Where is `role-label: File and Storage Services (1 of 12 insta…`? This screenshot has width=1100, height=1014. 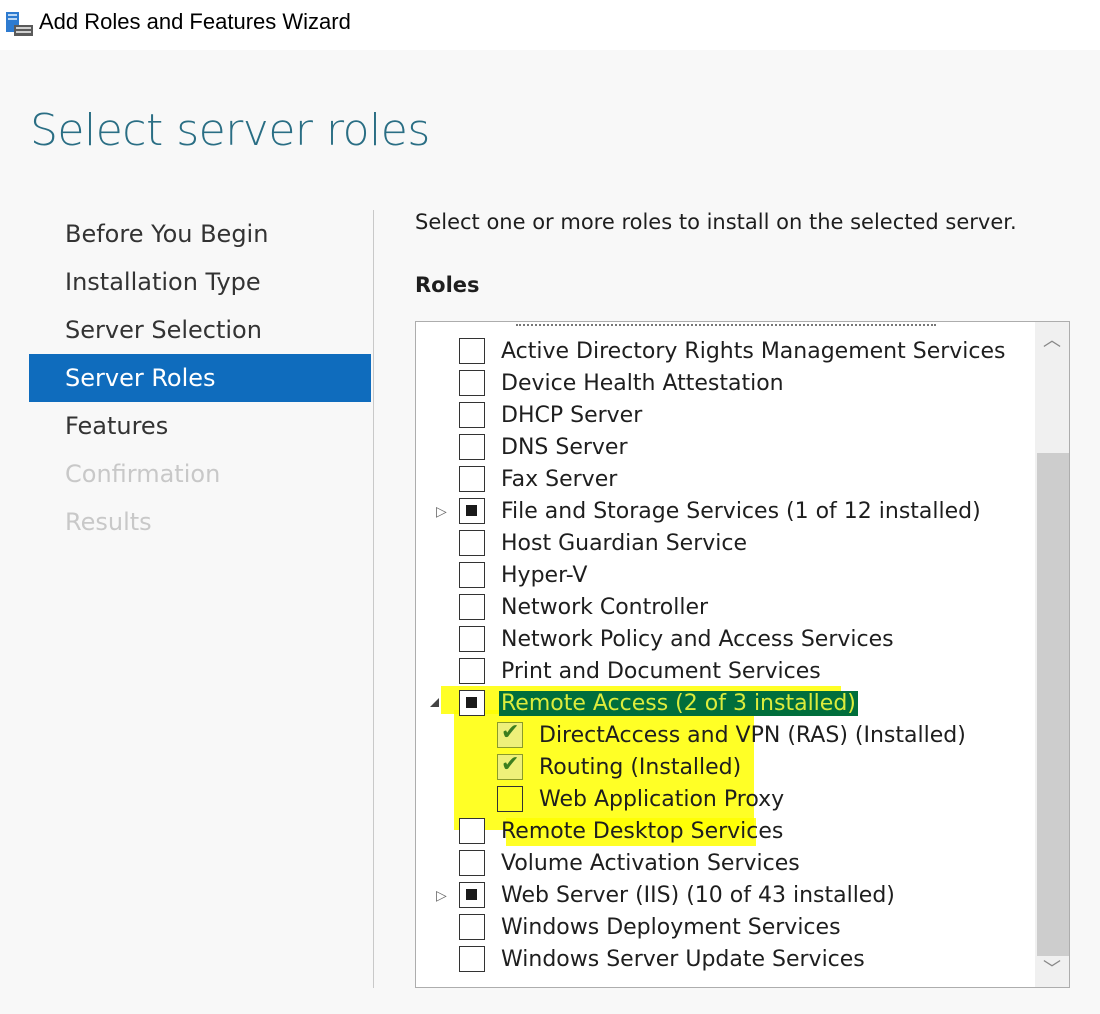
role-label: File and Storage Services (1 of 12 insta… is located at coordinates (741, 511).